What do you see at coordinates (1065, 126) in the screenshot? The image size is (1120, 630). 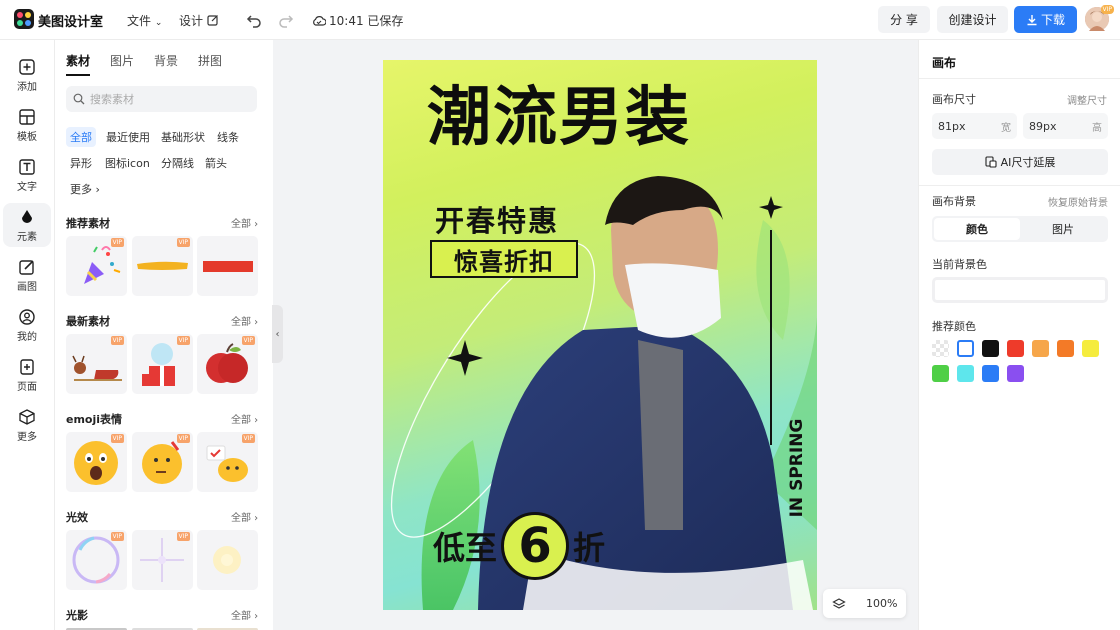 I see `height-field: 89px 高` at bounding box center [1065, 126].